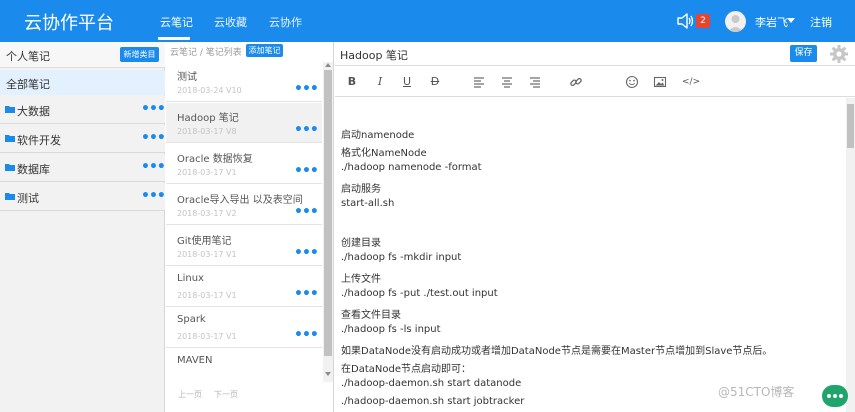 The width and height of the screenshot is (855, 412). Describe the element at coordinates (660, 82) in the screenshot. I see `image-icon` at that location.